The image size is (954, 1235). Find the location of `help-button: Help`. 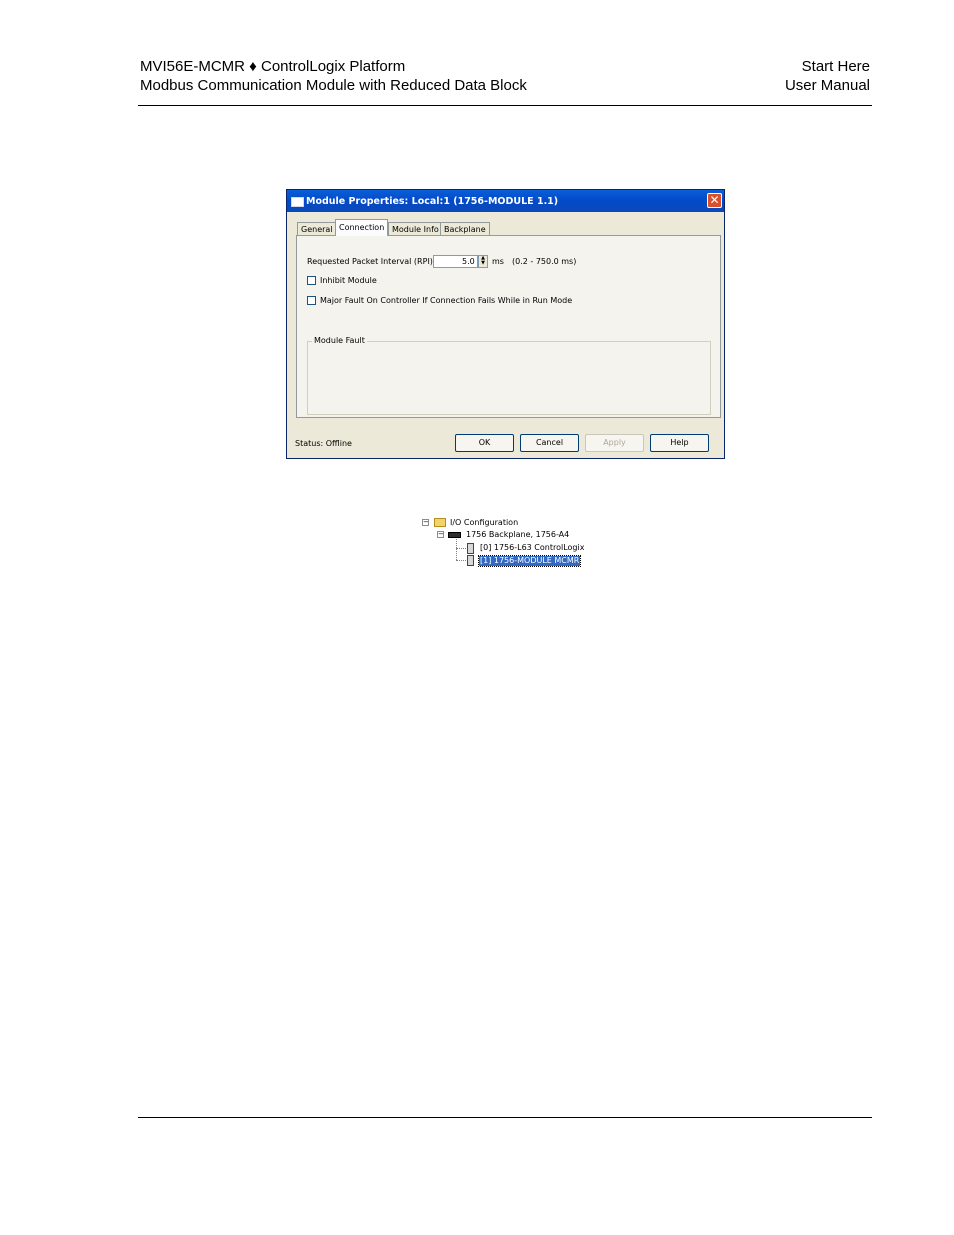

help-button: Help is located at coordinates (679, 443).